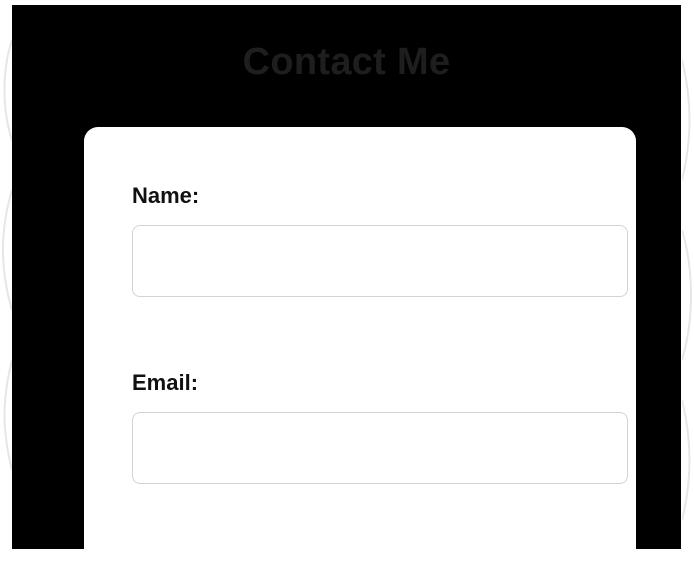 This screenshot has width=694, height=567. I want to click on email-input, so click(380, 448).